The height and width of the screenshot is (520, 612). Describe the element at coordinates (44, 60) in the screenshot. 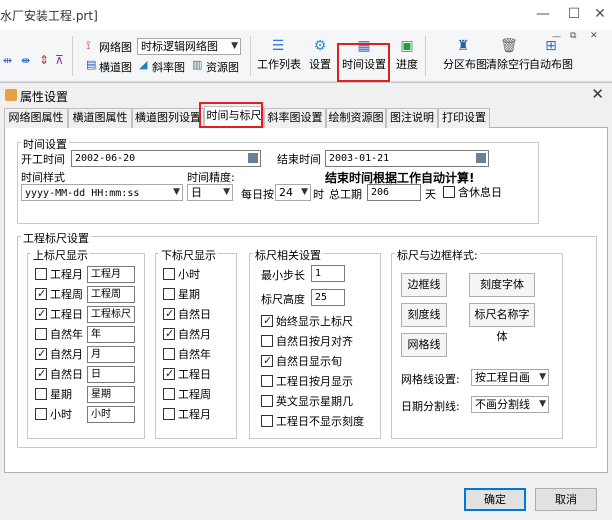

I see `sort-icon: ⇕` at that location.